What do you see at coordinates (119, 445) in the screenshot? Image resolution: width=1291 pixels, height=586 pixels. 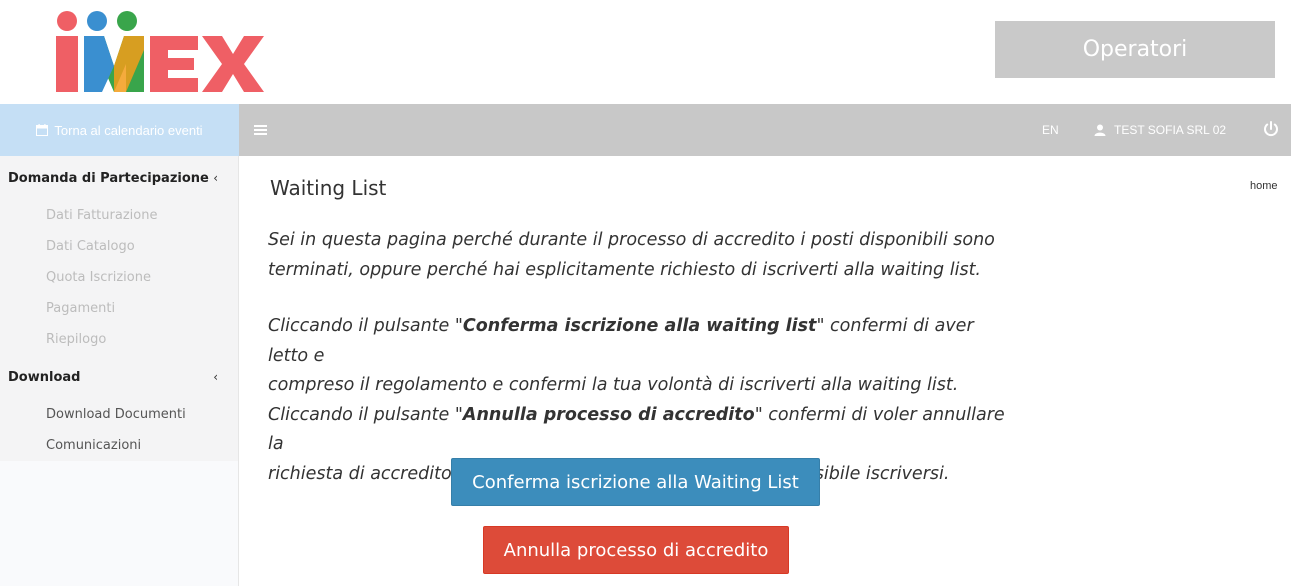 I see `sidebar-item-comunicazioni: Comunicazioni` at bounding box center [119, 445].